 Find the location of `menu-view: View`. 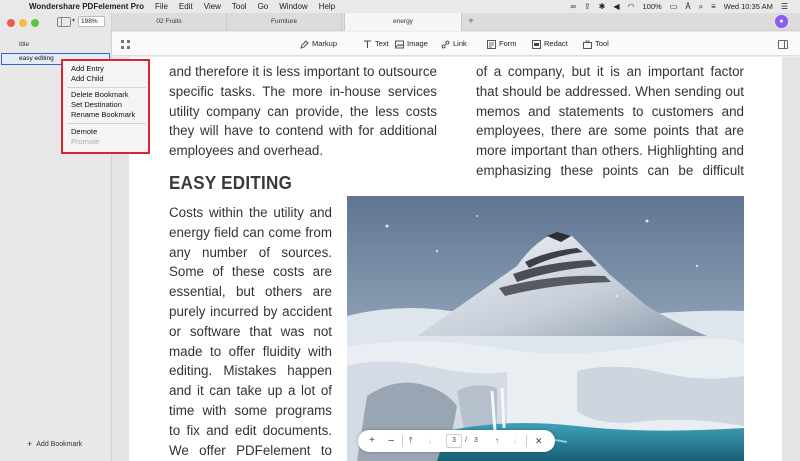

menu-view: View is located at coordinates (212, 6).